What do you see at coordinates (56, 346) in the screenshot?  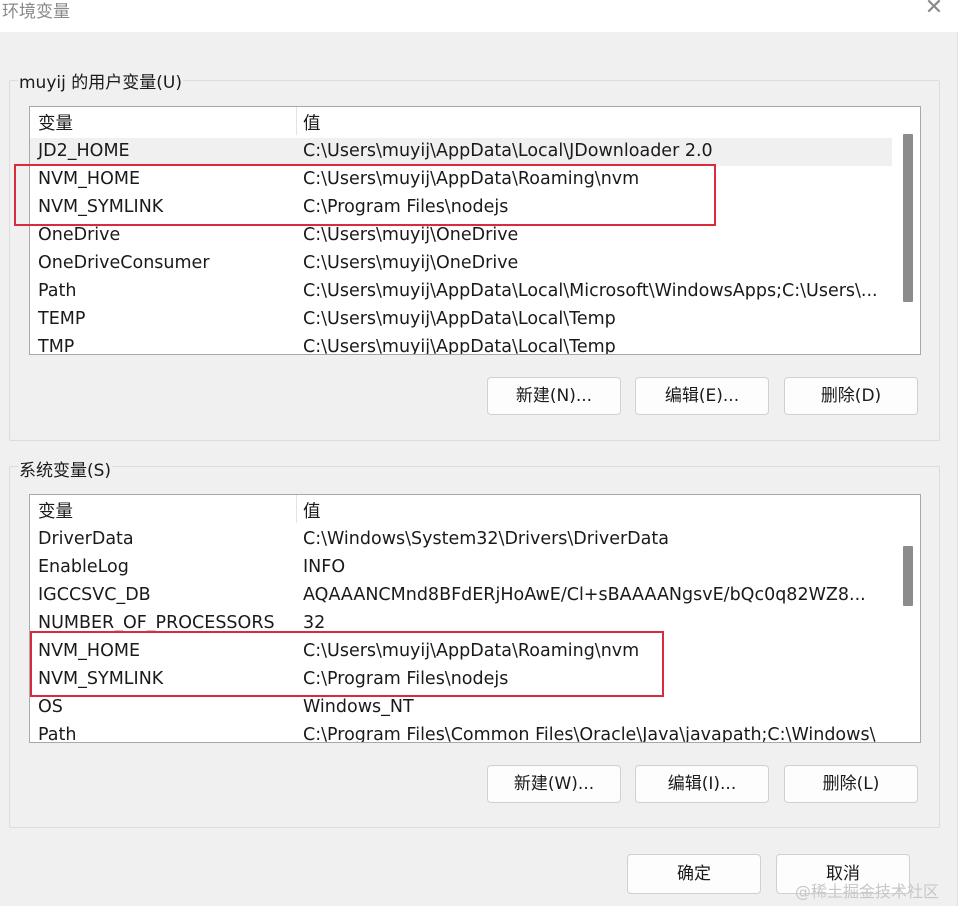 I see `variable-name: TMP` at bounding box center [56, 346].